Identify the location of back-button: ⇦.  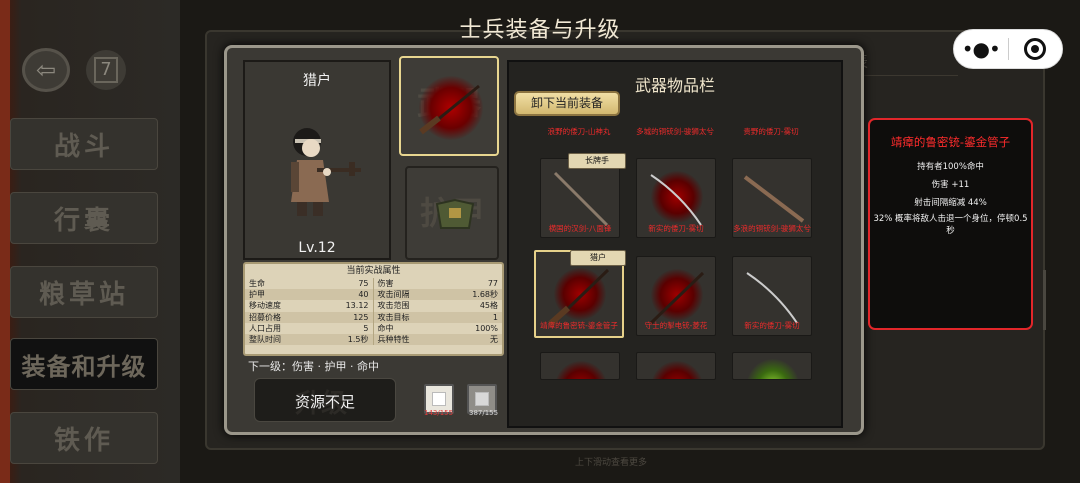
(46, 70).